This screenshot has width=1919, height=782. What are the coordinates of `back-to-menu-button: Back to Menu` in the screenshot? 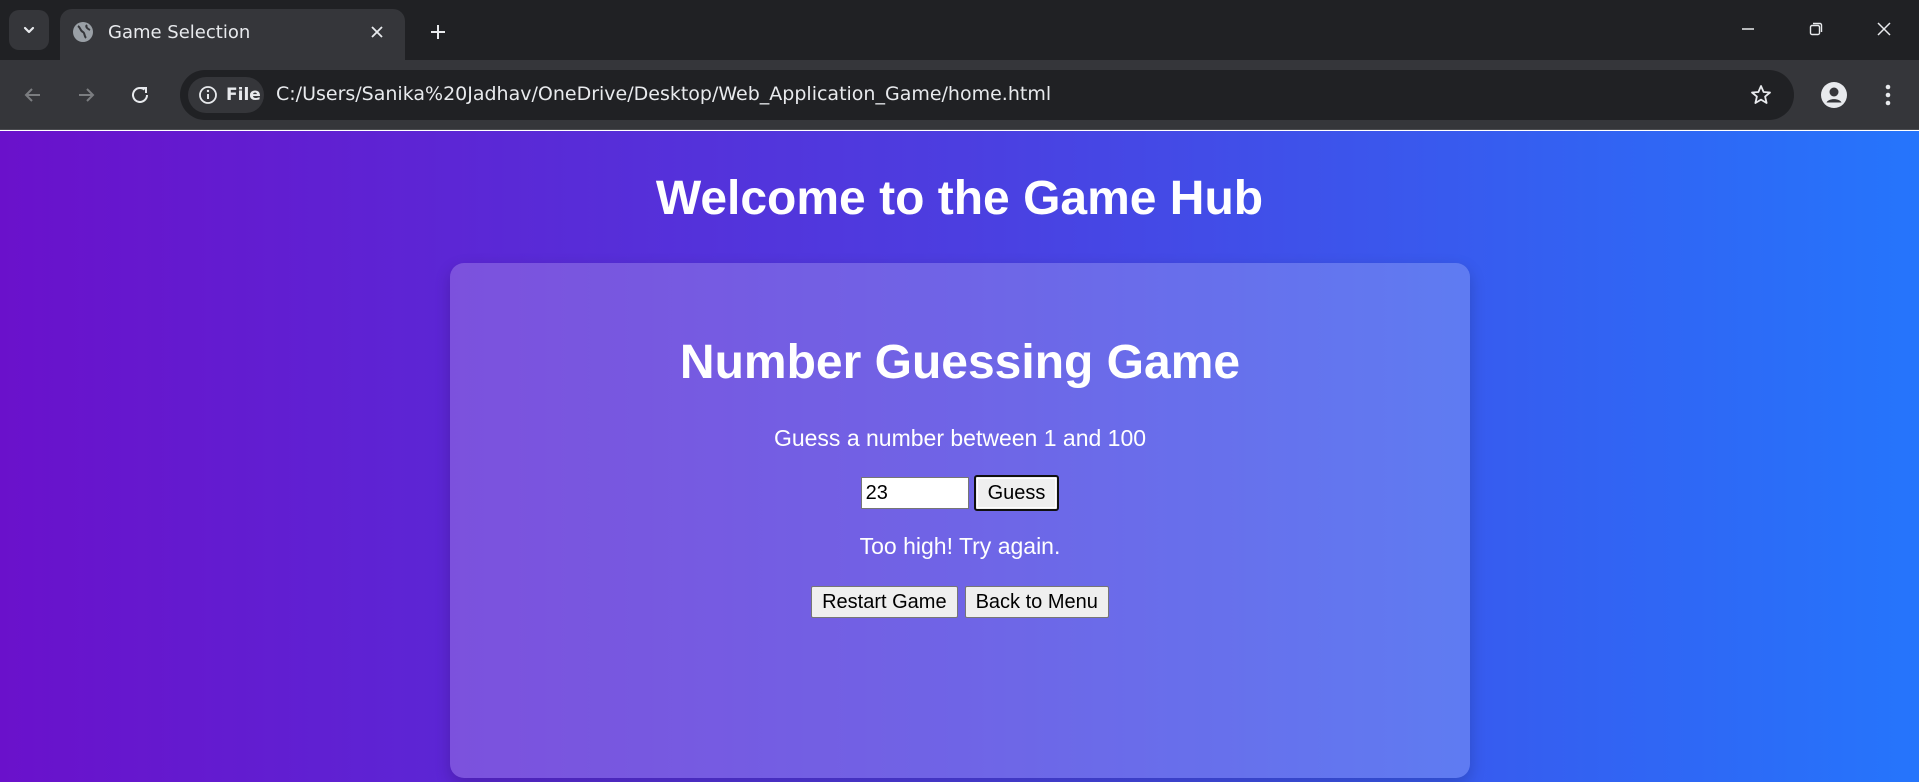 It's located at (1036, 602).